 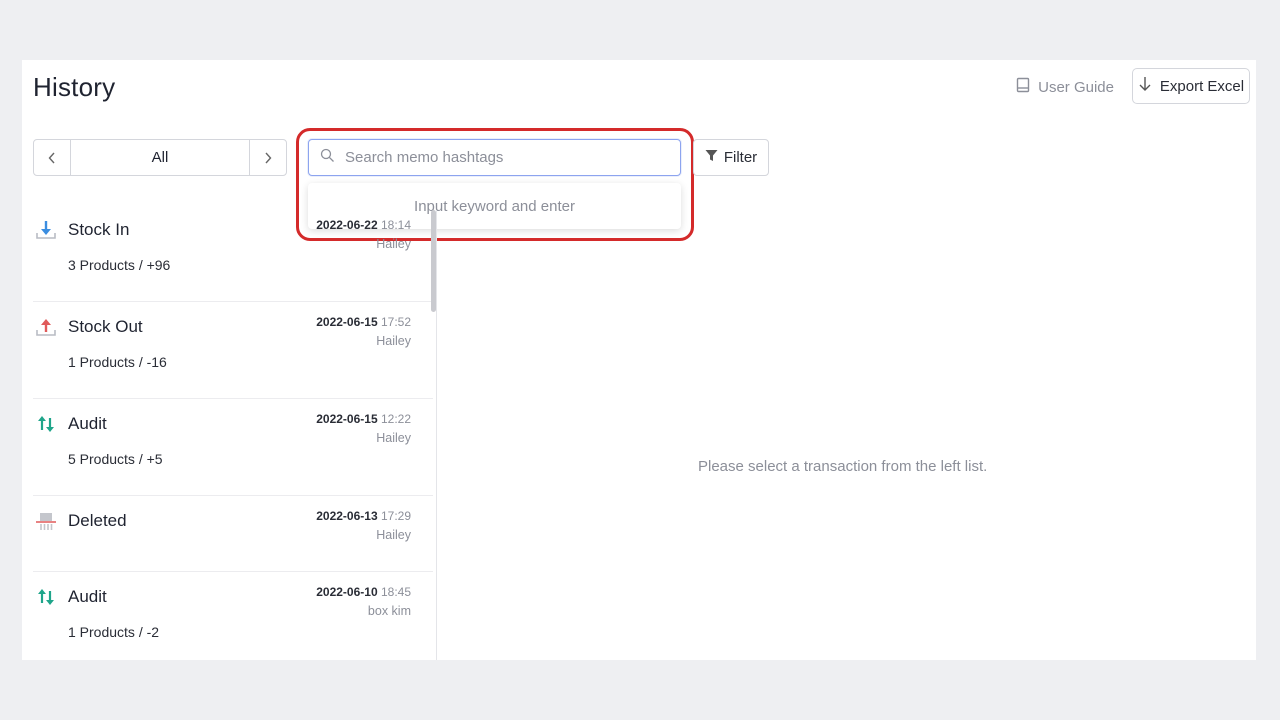 I want to click on transaction-type: Deleted, so click(x=97, y=520).